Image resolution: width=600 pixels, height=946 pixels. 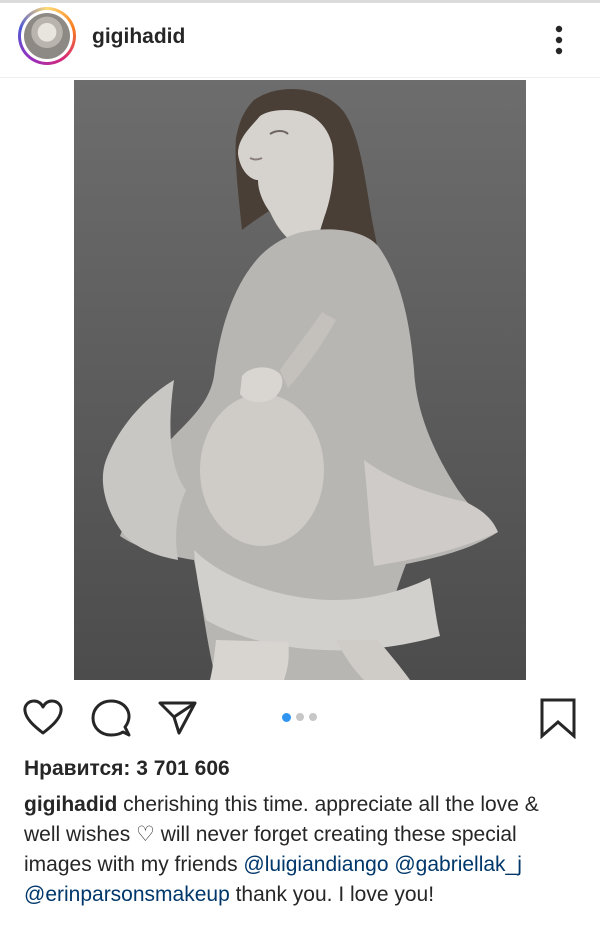 I want to click on avatar-image, so click(x=47, y=36).